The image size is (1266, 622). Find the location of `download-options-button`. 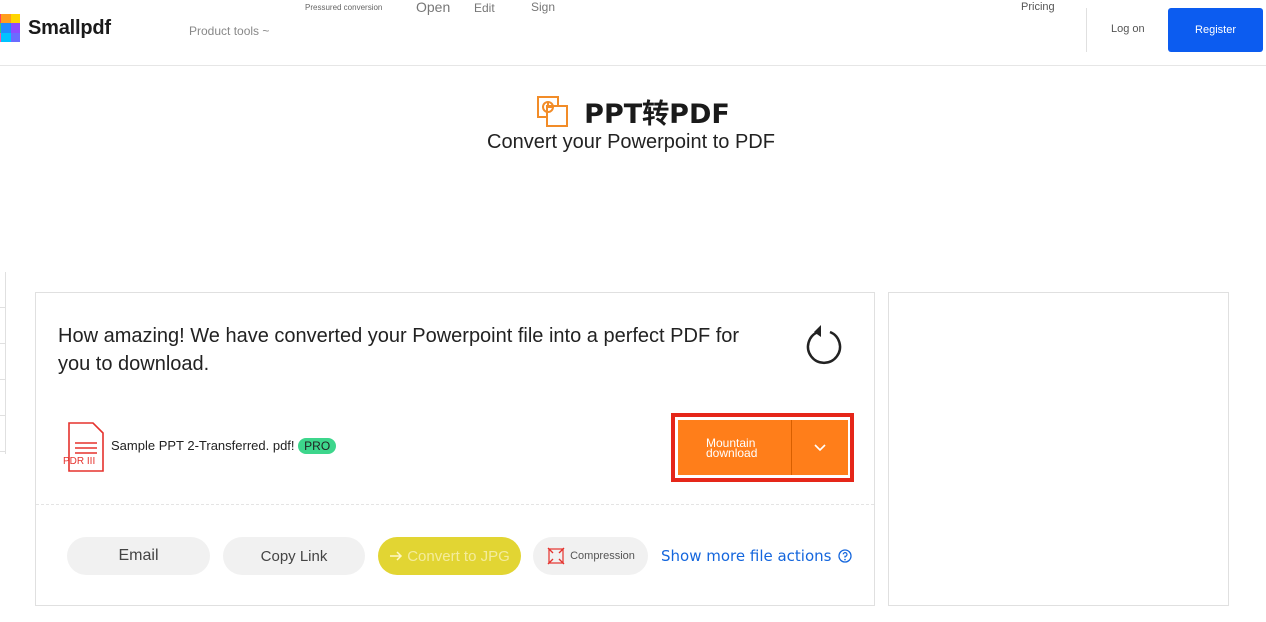

download-options-button is located at coordinates (820, 447).